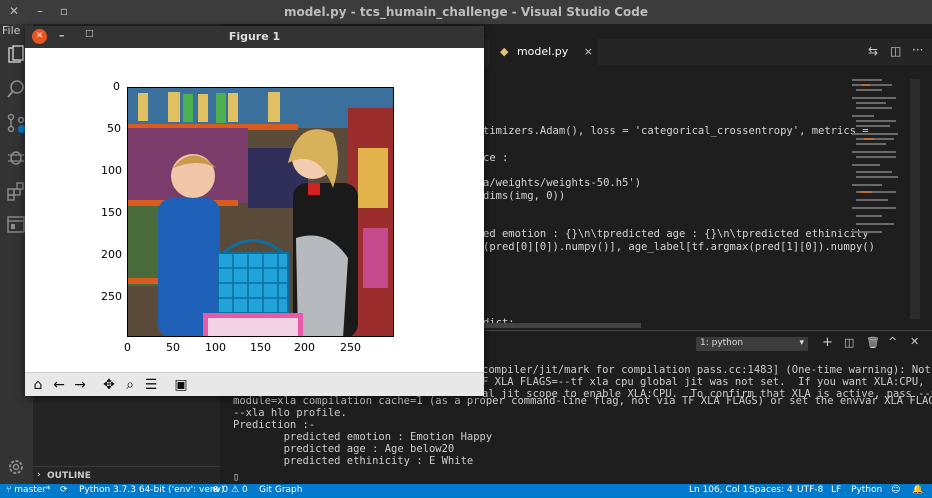 This screenshot has width=932, height=498. I want to click on zoom-icon: ⌕, so click(130, 385).